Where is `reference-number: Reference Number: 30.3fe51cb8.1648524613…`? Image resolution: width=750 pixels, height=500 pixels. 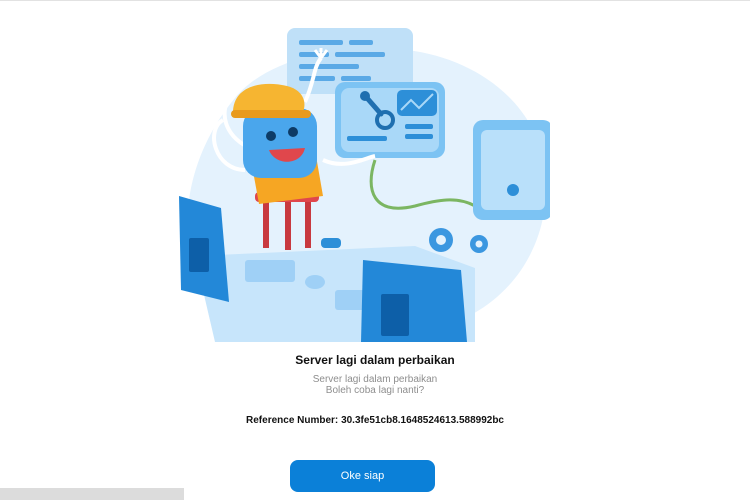
reference-number: Reference Number: 30.3fe51cb8.1648524613… is located at coordinates (375, 420).